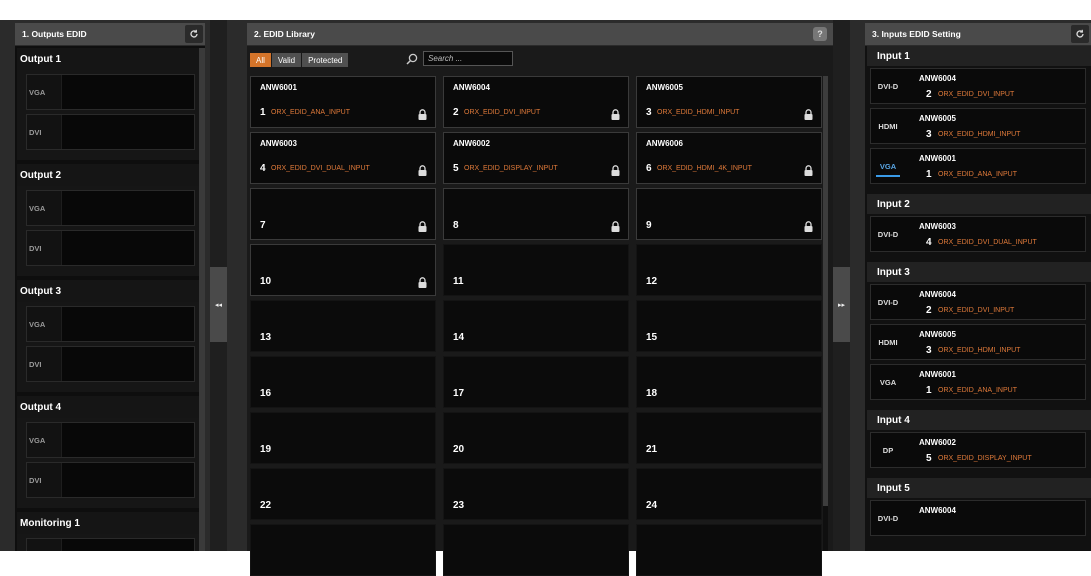 This screenshot has width=1091, height=576. Describe the element at coordinates (456, 168) in the screenshot. I see `edid-slot-number: 5` at that location.